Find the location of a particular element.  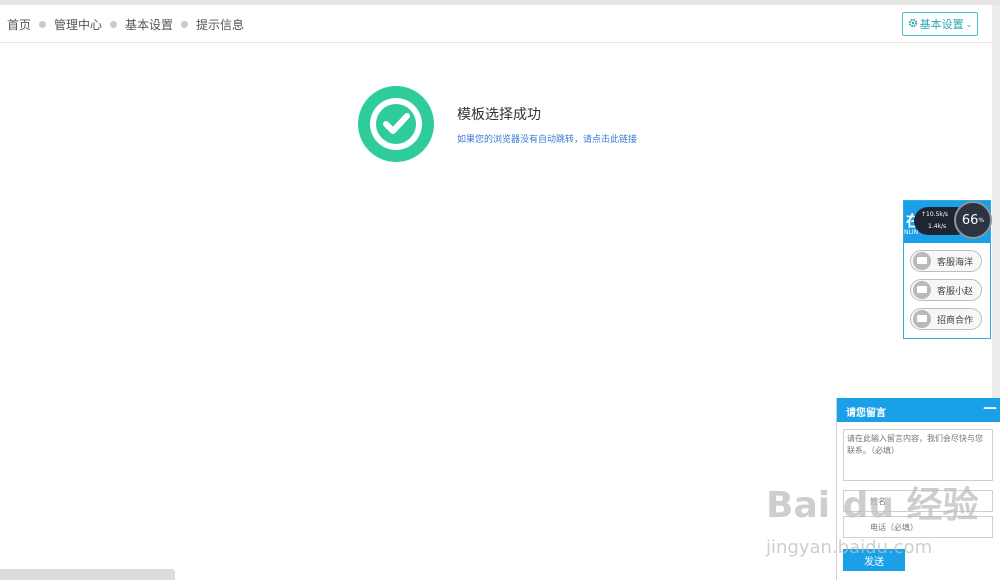

service-button-haiyang: 客服海洋 is located at coordinates (946, 261).